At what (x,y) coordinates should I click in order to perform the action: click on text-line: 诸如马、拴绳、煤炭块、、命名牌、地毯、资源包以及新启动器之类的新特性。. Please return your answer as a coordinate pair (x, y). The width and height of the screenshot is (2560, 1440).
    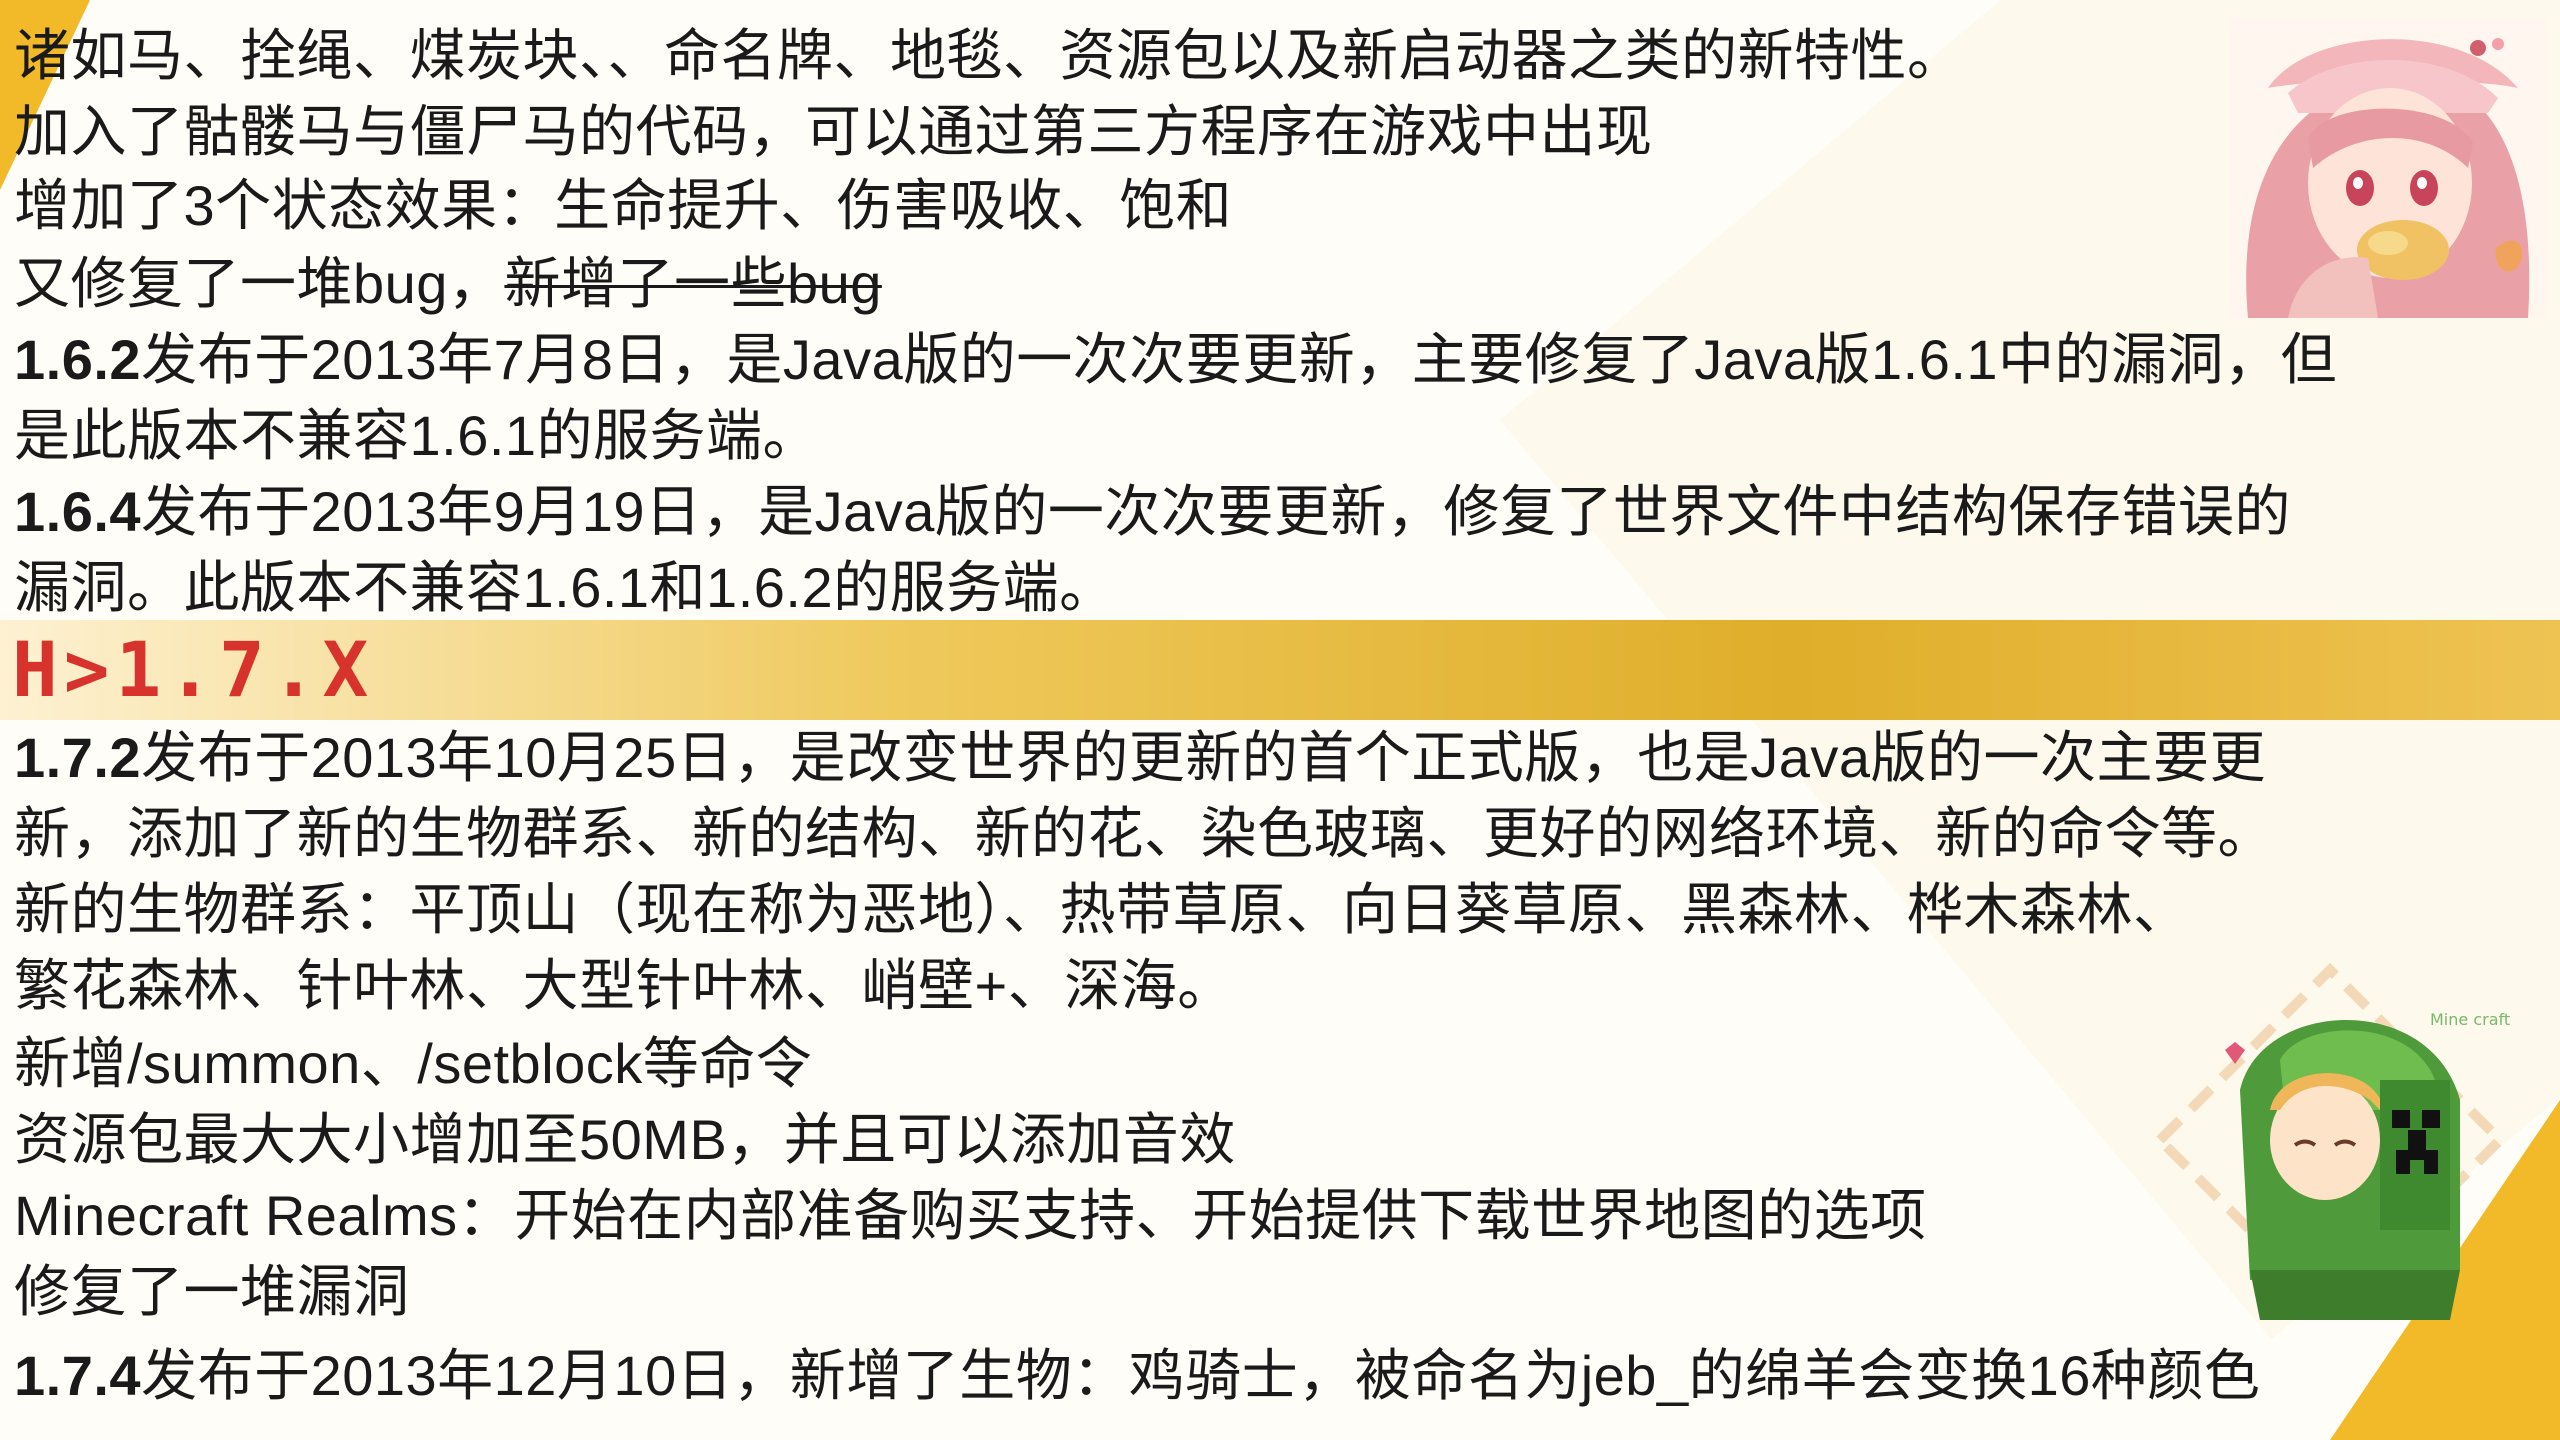
    Looking at the image, I should click on (989, 56).